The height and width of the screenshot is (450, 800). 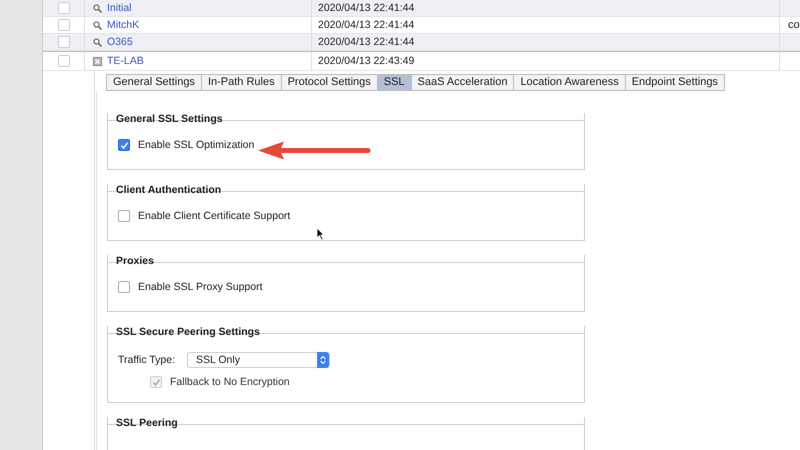 I want to click on tab: General Settings, so click(x=154, y=82).